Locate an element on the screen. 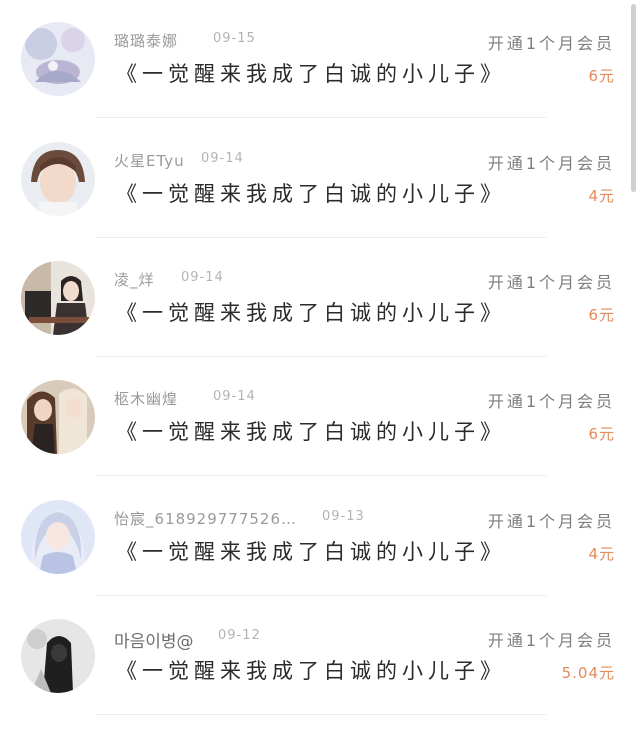 This screenshot has width=640, height=732. record-date: 09-12 is located at coordinates (239, 635).